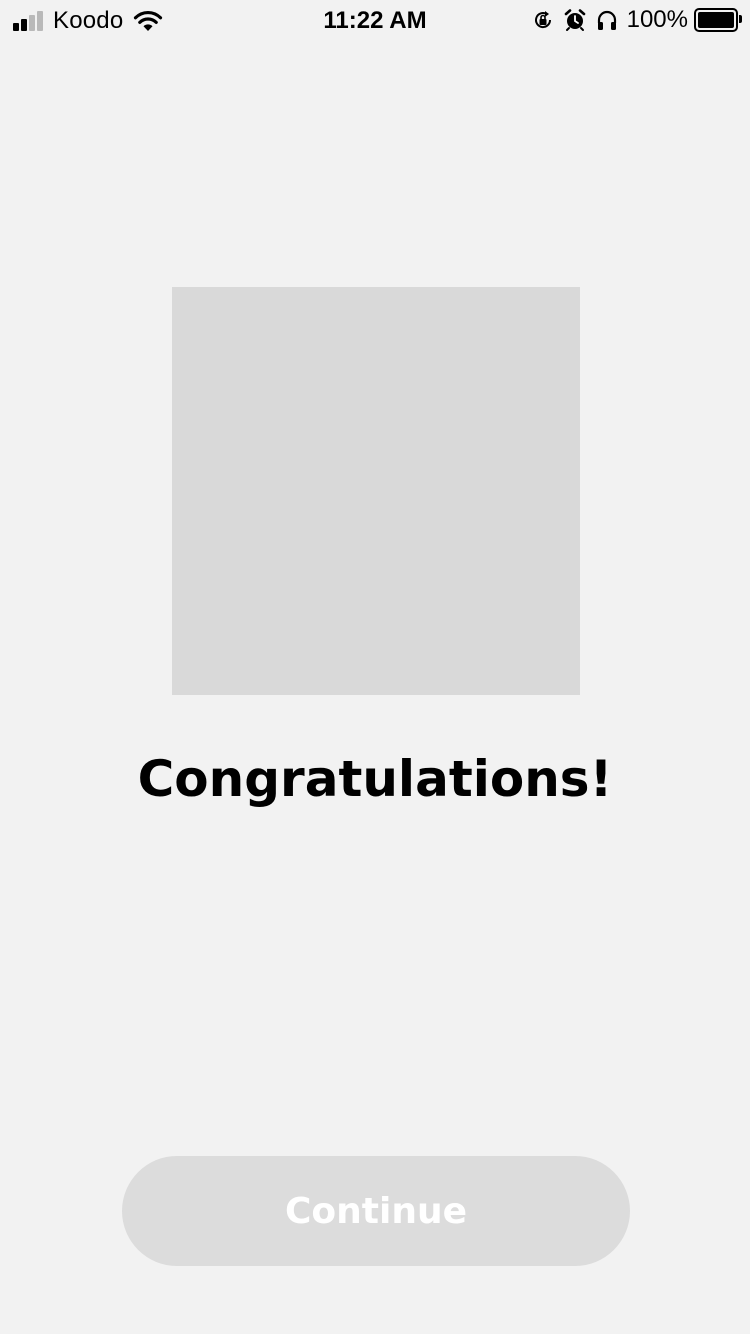 The width and height of the screenshot is (750, 1334). I want to click on alarm-icon, so click(574, 20).